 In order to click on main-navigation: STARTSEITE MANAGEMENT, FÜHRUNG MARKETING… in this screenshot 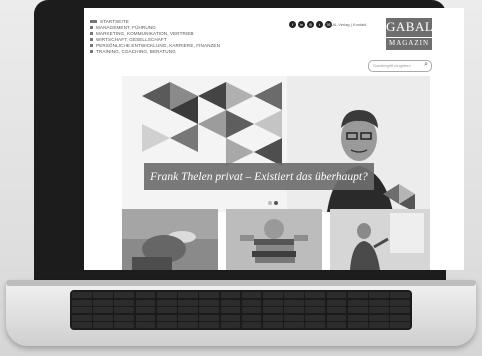, I will do `click(190, 36)`.